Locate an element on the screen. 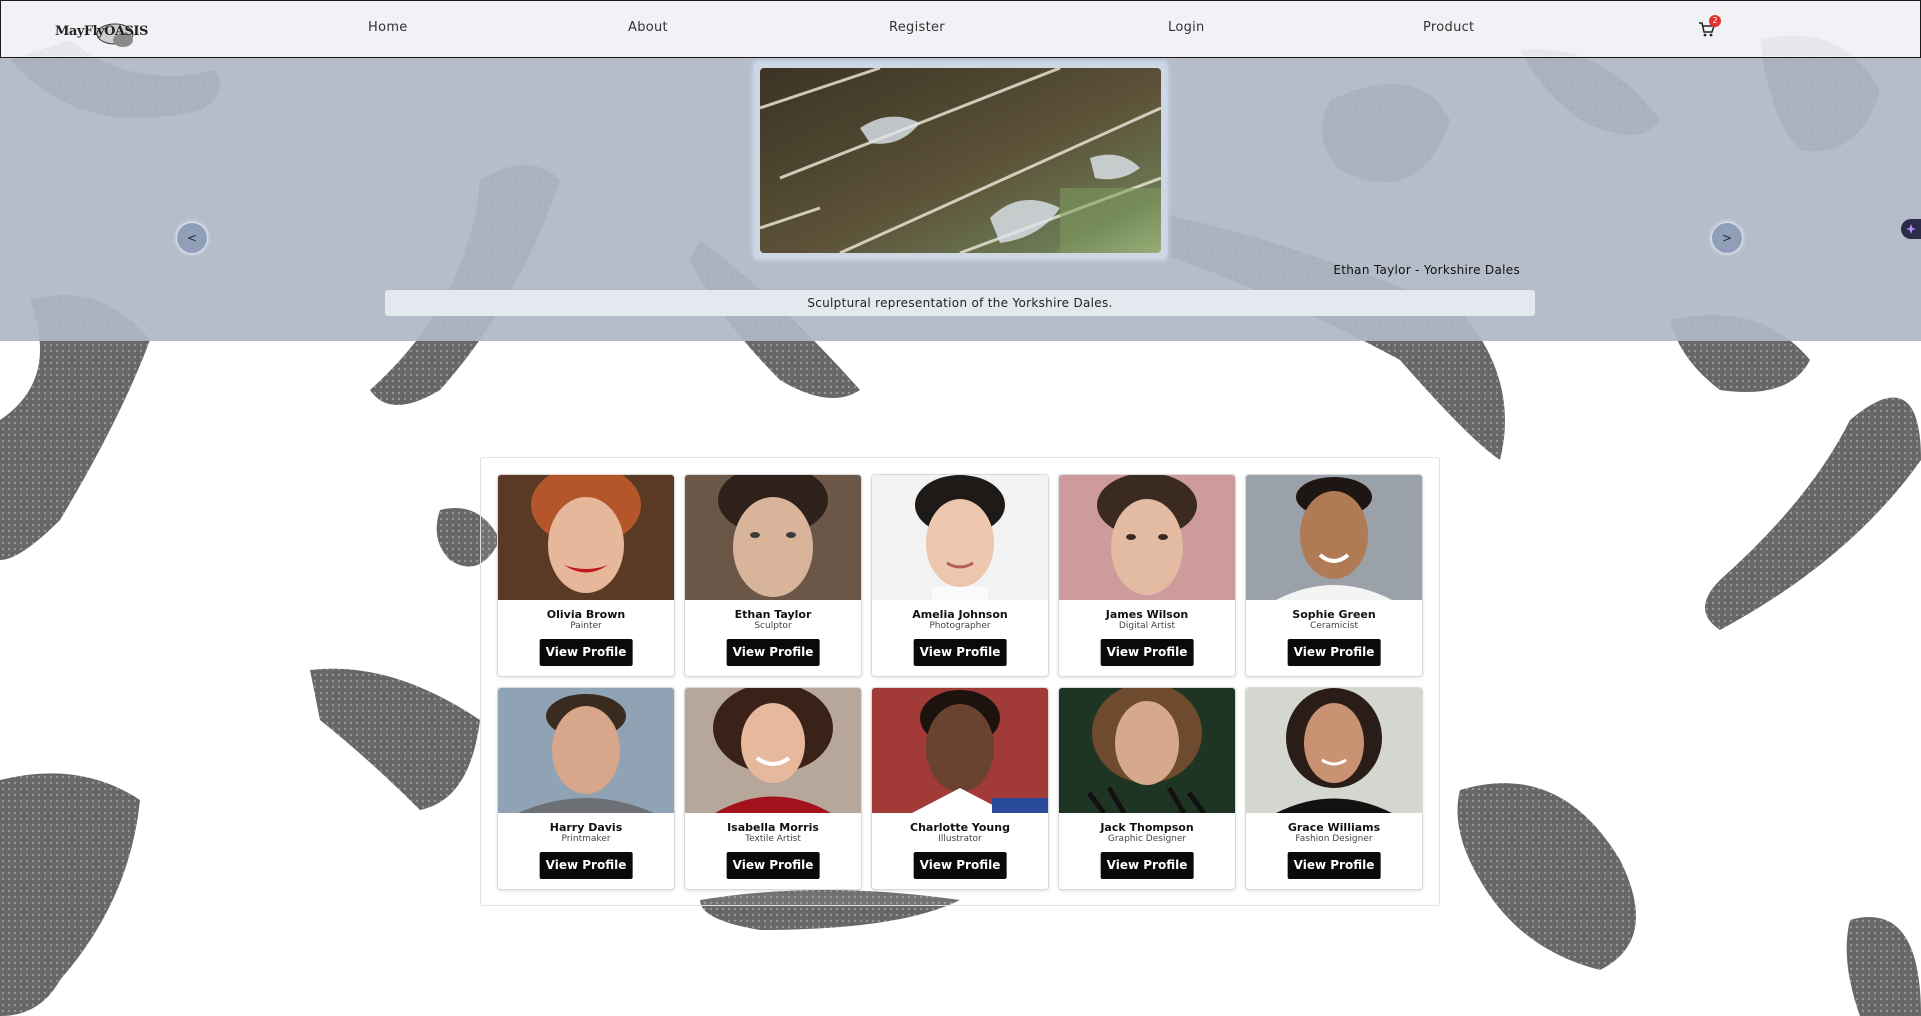  artist-role: Printmaker is located at coordinates (586, 839).